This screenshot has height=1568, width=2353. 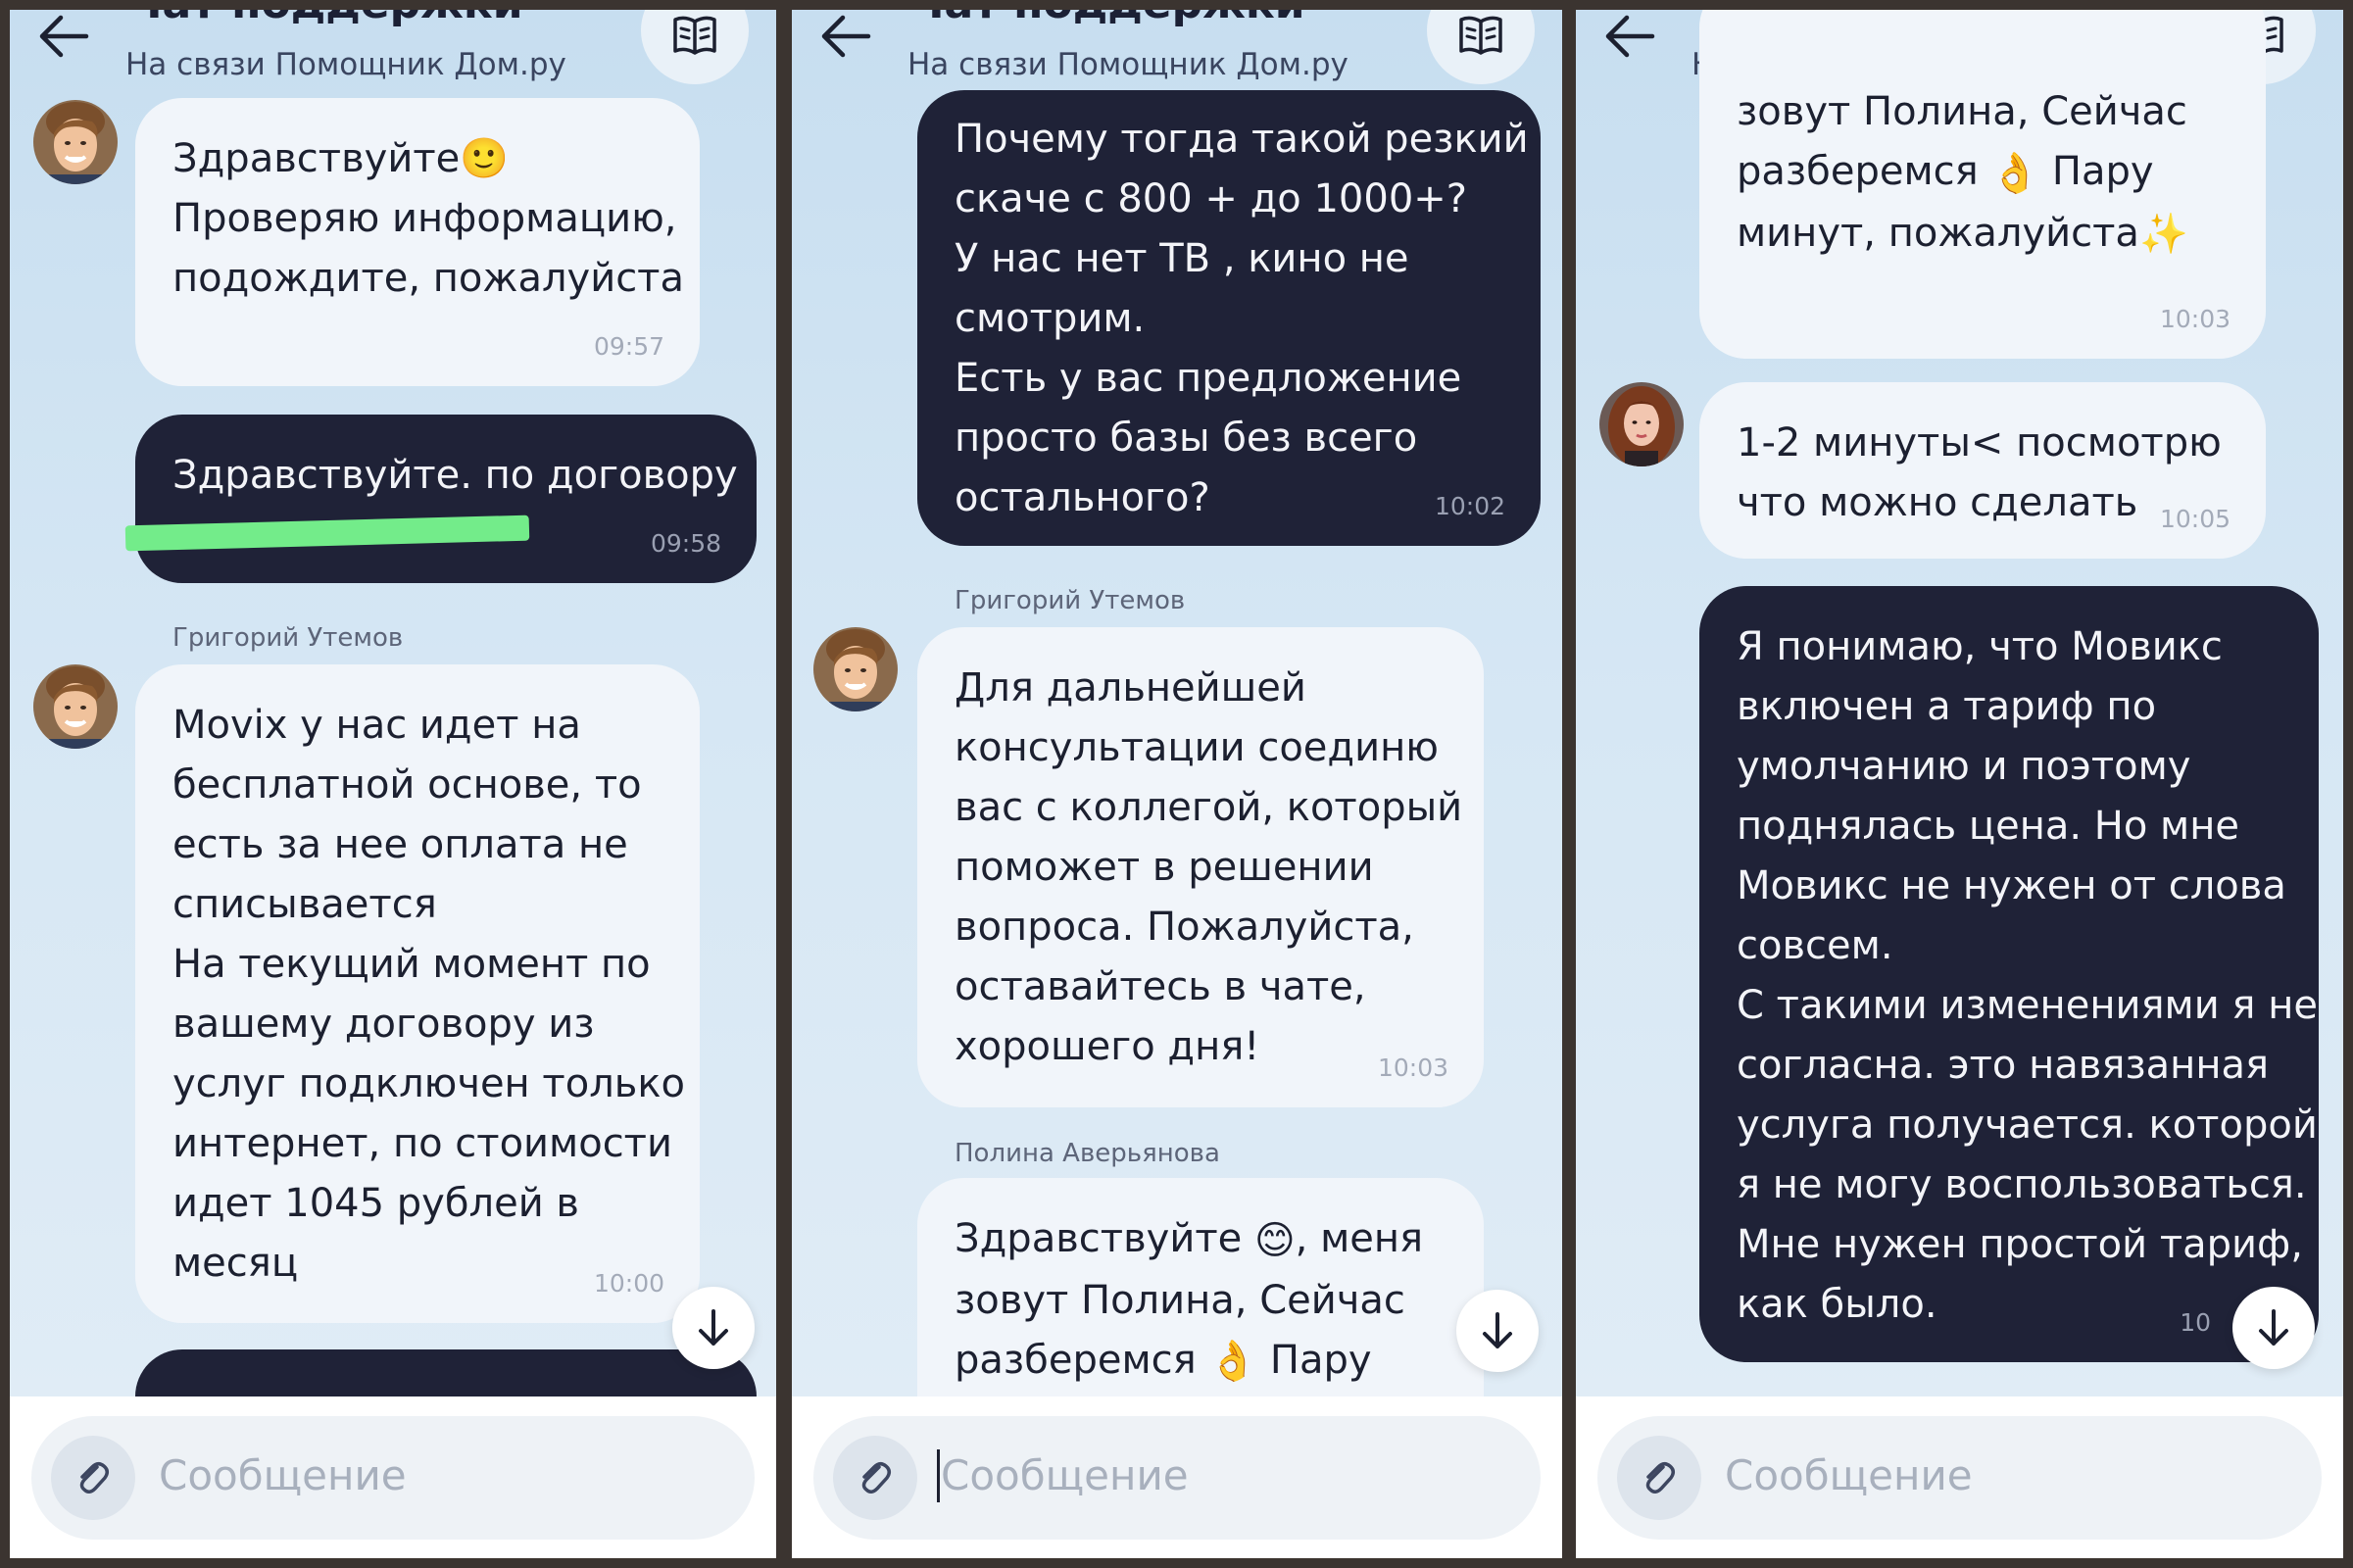 What do you see at coordinates (1082, 497) in the screenshot?
I see `message-line: остального?` at bounding box center [1082, 497].